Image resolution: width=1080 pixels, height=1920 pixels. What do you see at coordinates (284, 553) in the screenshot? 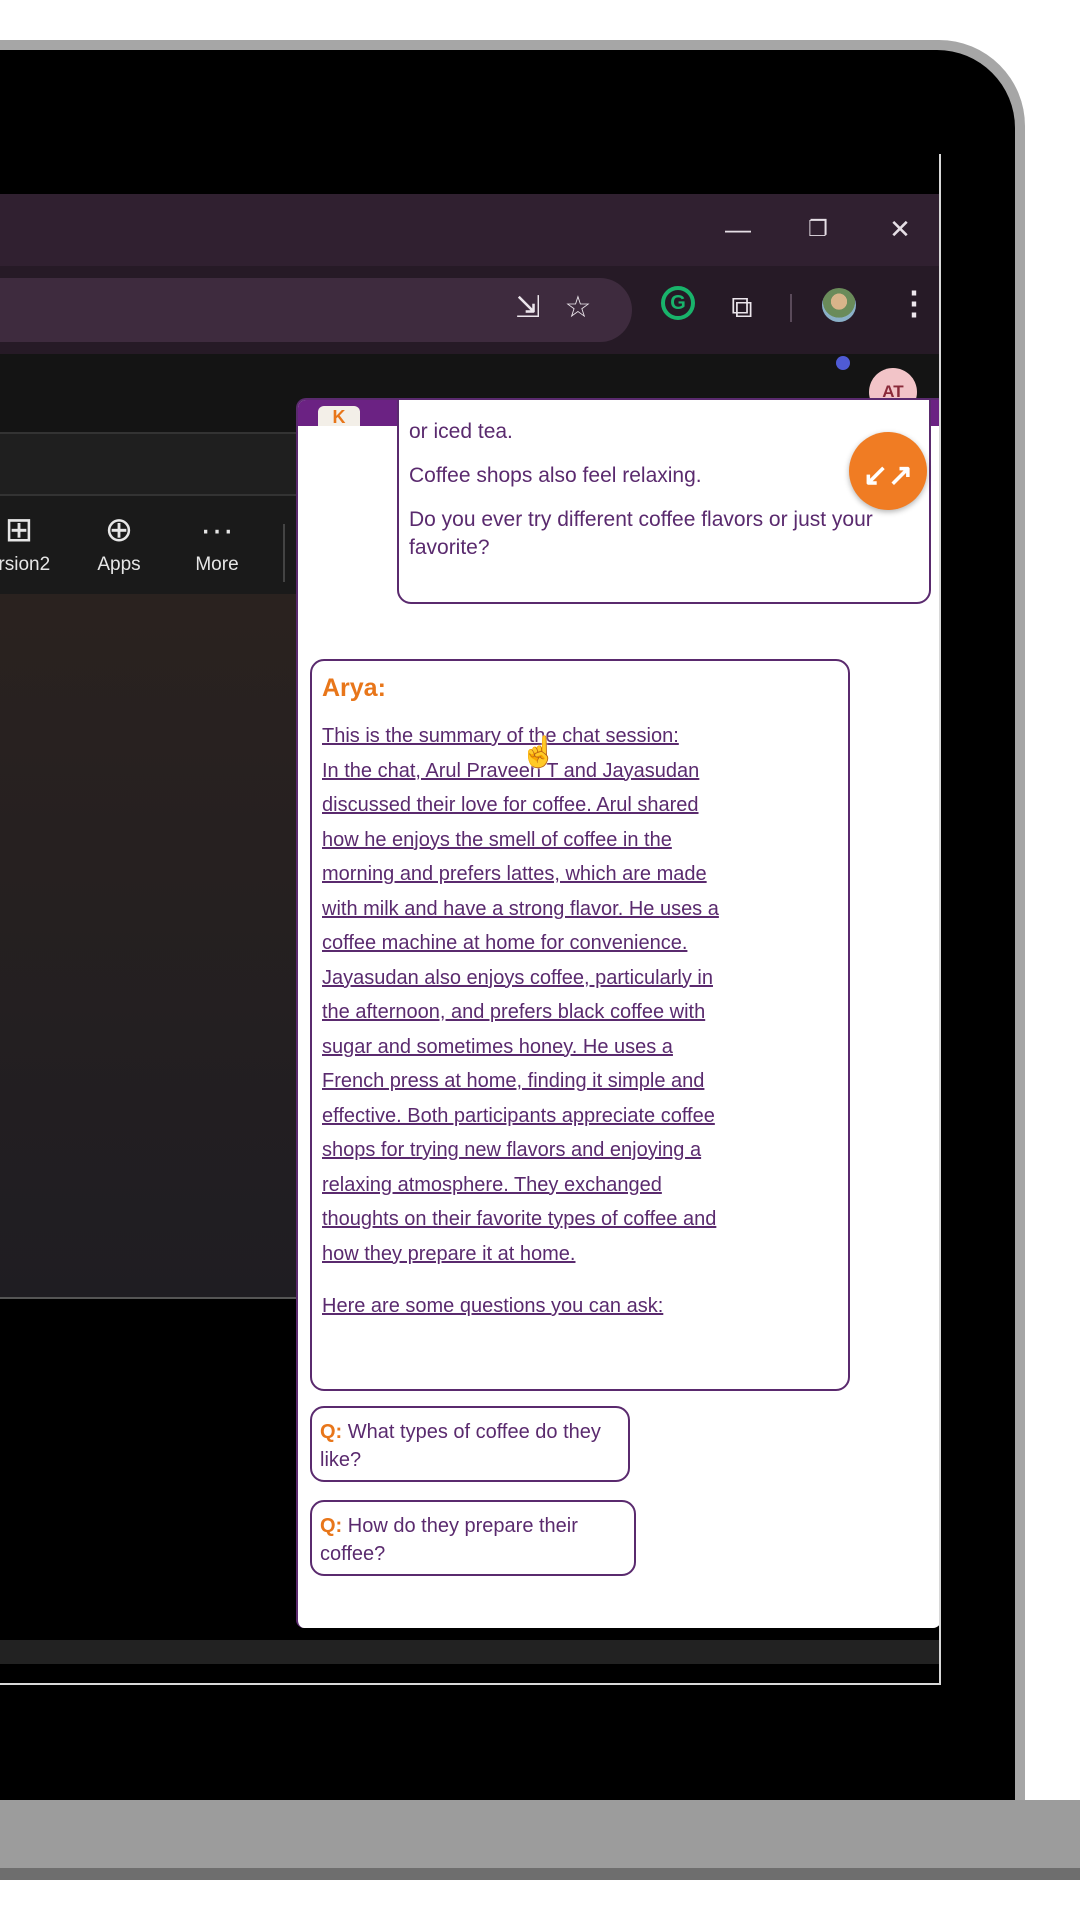
I see `toolbar-divider` at bounding box center [284, 553].